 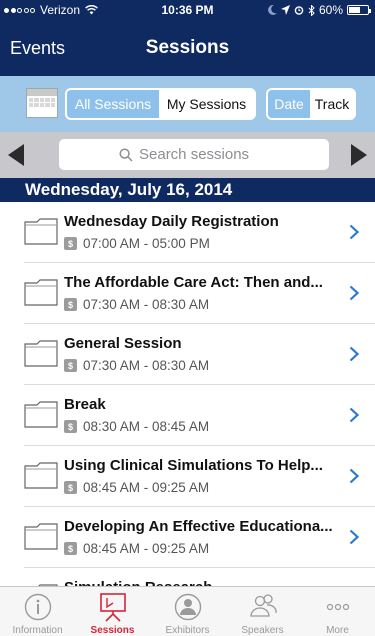 What do you see at coordinates (332, 104) in the screenshot?
I see `sort-track-tab: Track` at bounding box center [332, 104].